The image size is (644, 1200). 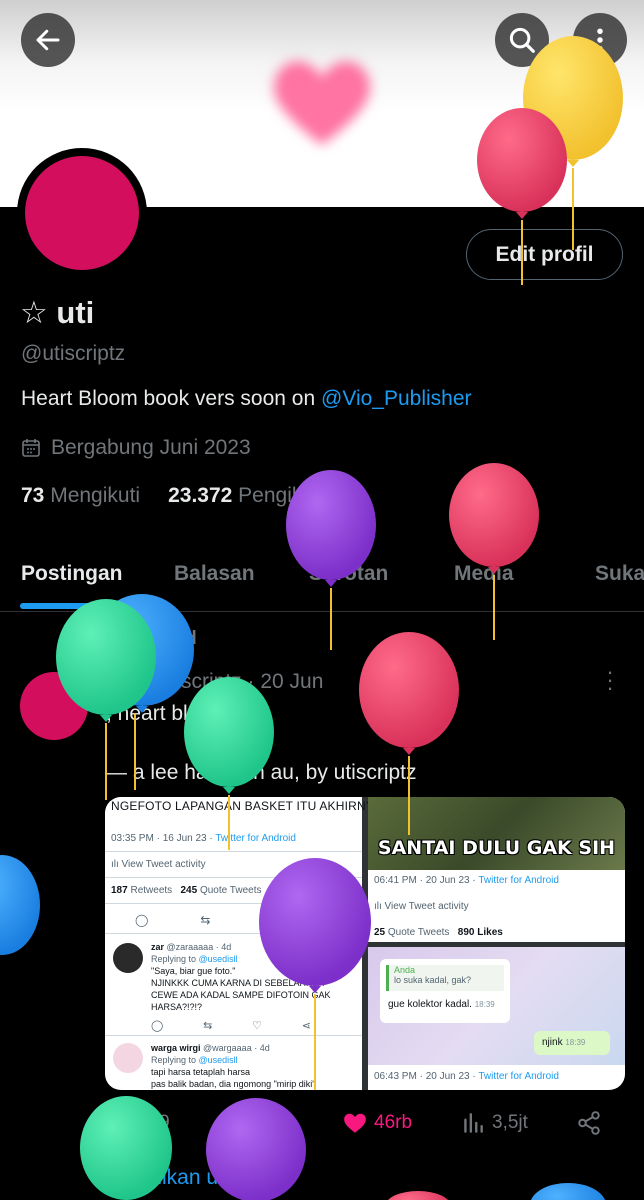 I want to click on show-thread-link: Tampilkan utas ini, so click(x=189, y=1178).